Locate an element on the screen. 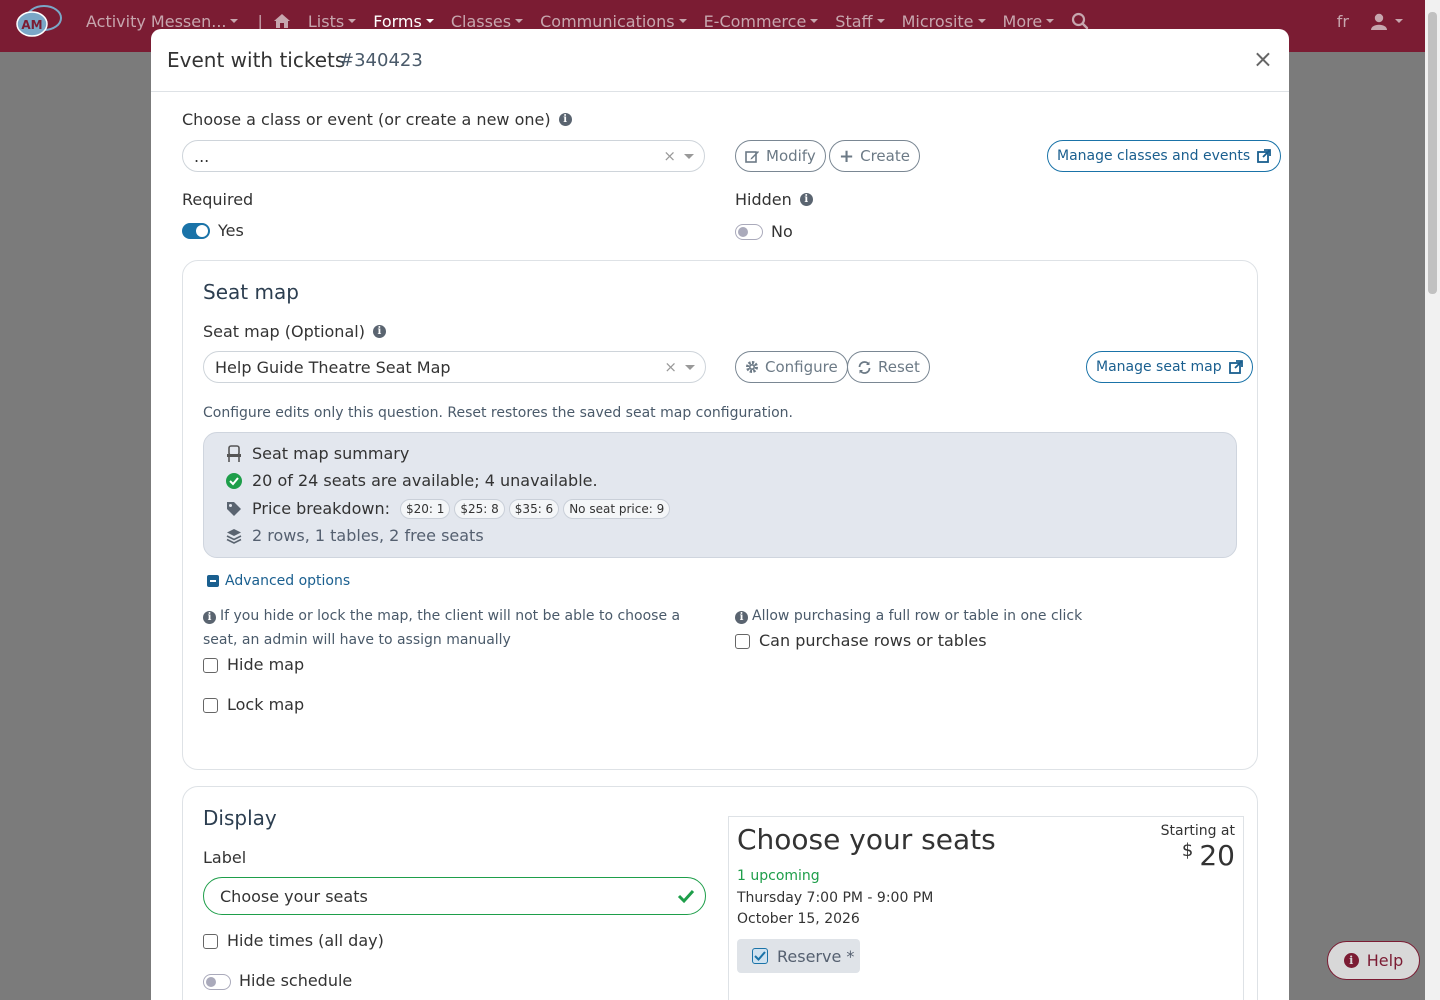  configure-button: Configure is located at coordinates (791, 367).